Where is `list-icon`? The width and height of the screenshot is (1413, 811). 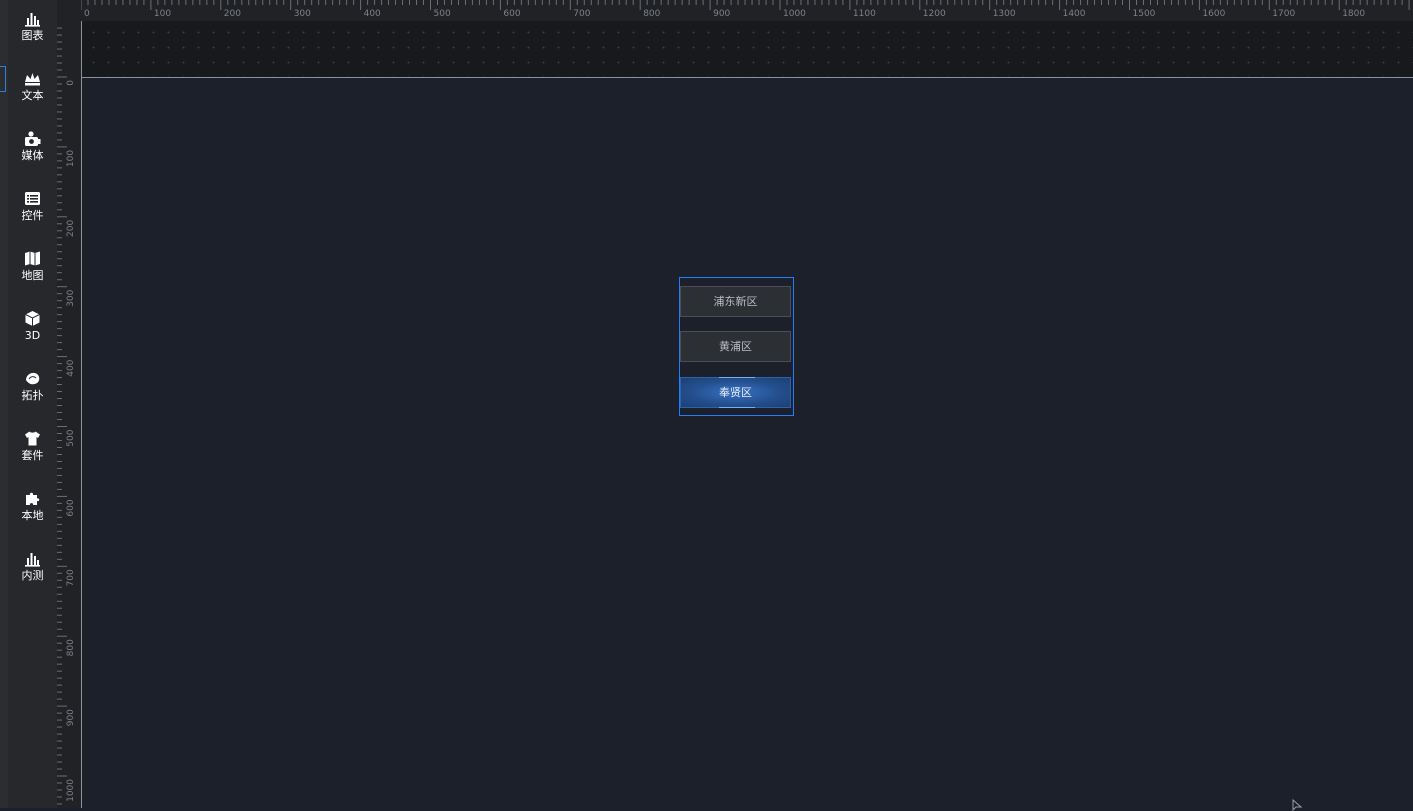 list-icon is located at coordinates (32, 198).